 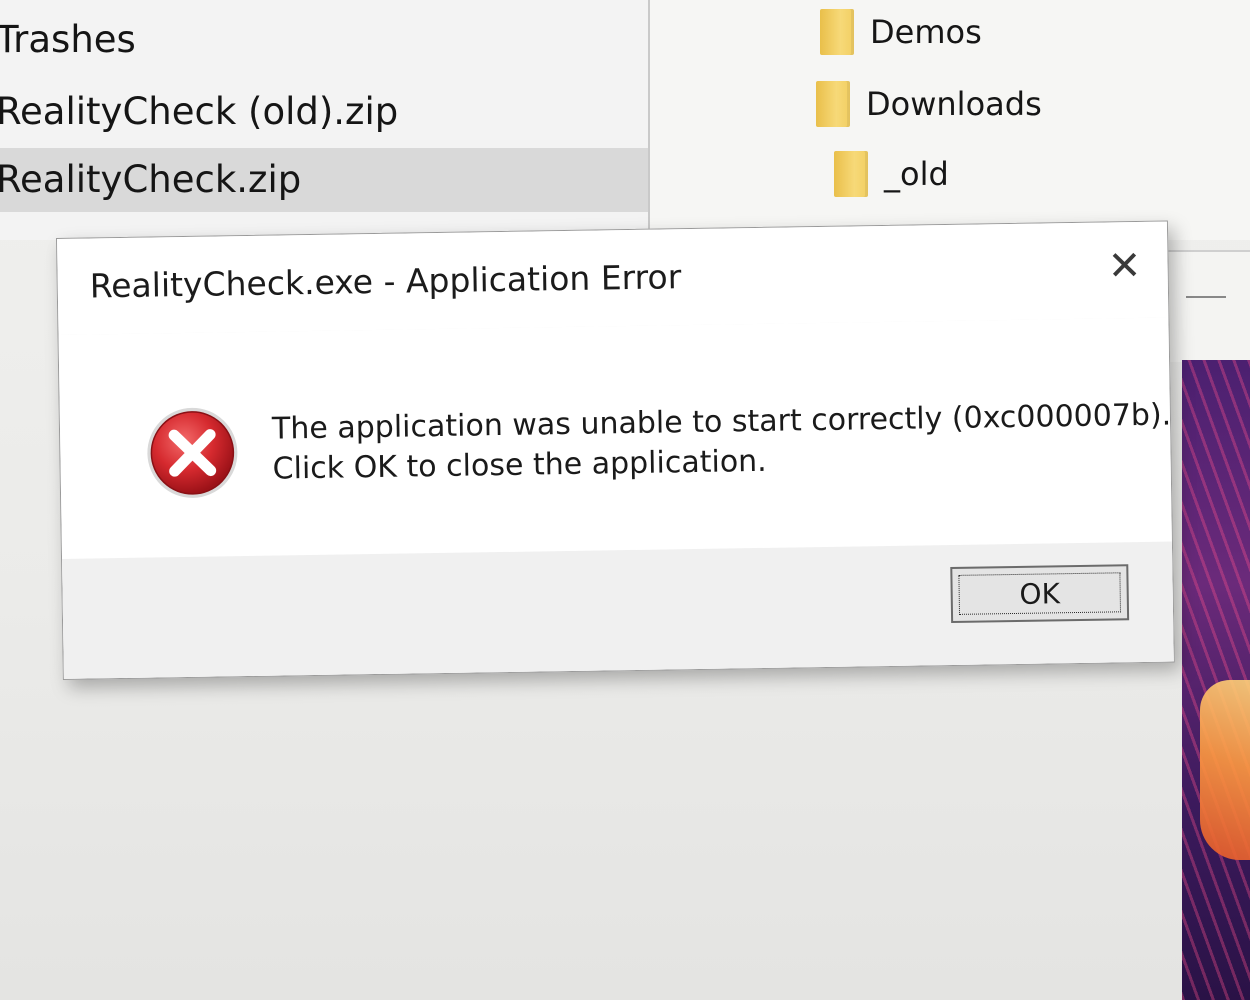 I want to click on background-window-edge, so click(x=1205, y=306).